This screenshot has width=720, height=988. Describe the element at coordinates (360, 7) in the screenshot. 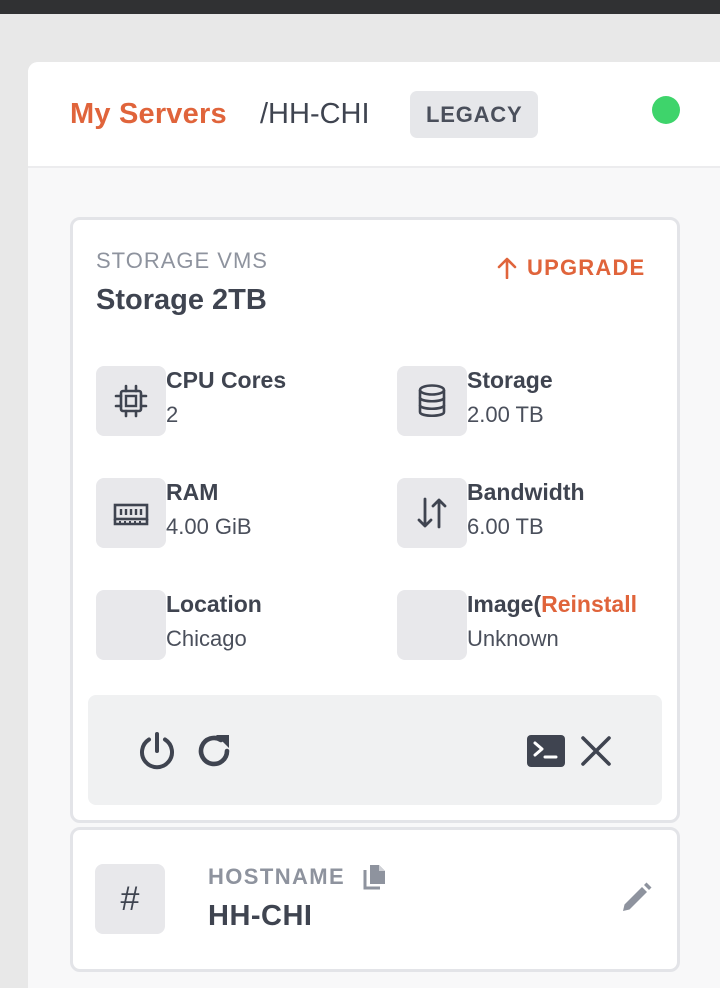

I see `window-top-bar` at that location.